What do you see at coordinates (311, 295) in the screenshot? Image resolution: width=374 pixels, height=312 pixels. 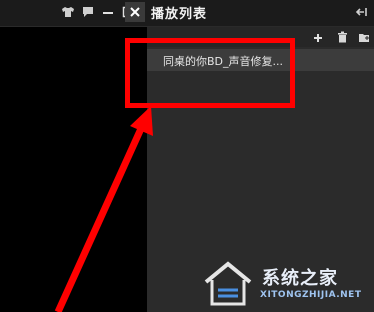 I see `watermark-url: XITONGZHIJIA.NET` at bounding box center [311, 295].